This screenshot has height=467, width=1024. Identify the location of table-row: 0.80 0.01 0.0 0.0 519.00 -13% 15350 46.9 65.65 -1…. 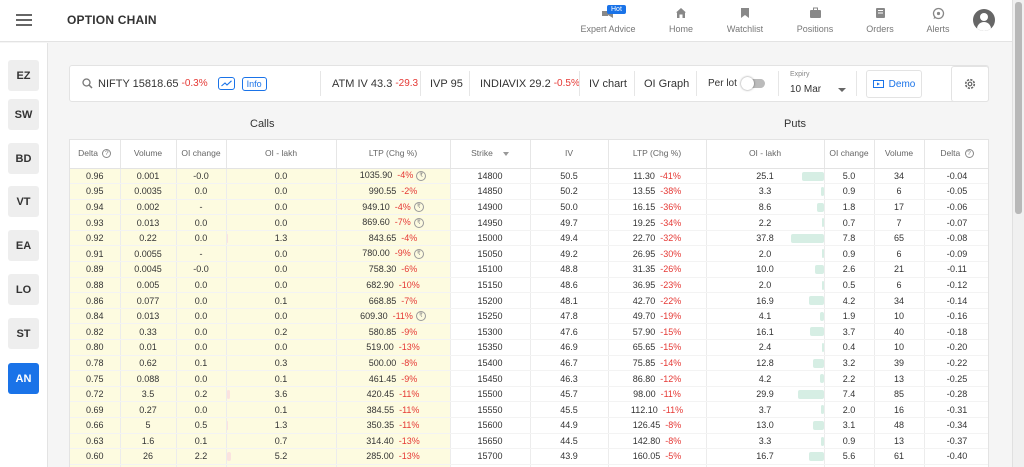
(529, 347).